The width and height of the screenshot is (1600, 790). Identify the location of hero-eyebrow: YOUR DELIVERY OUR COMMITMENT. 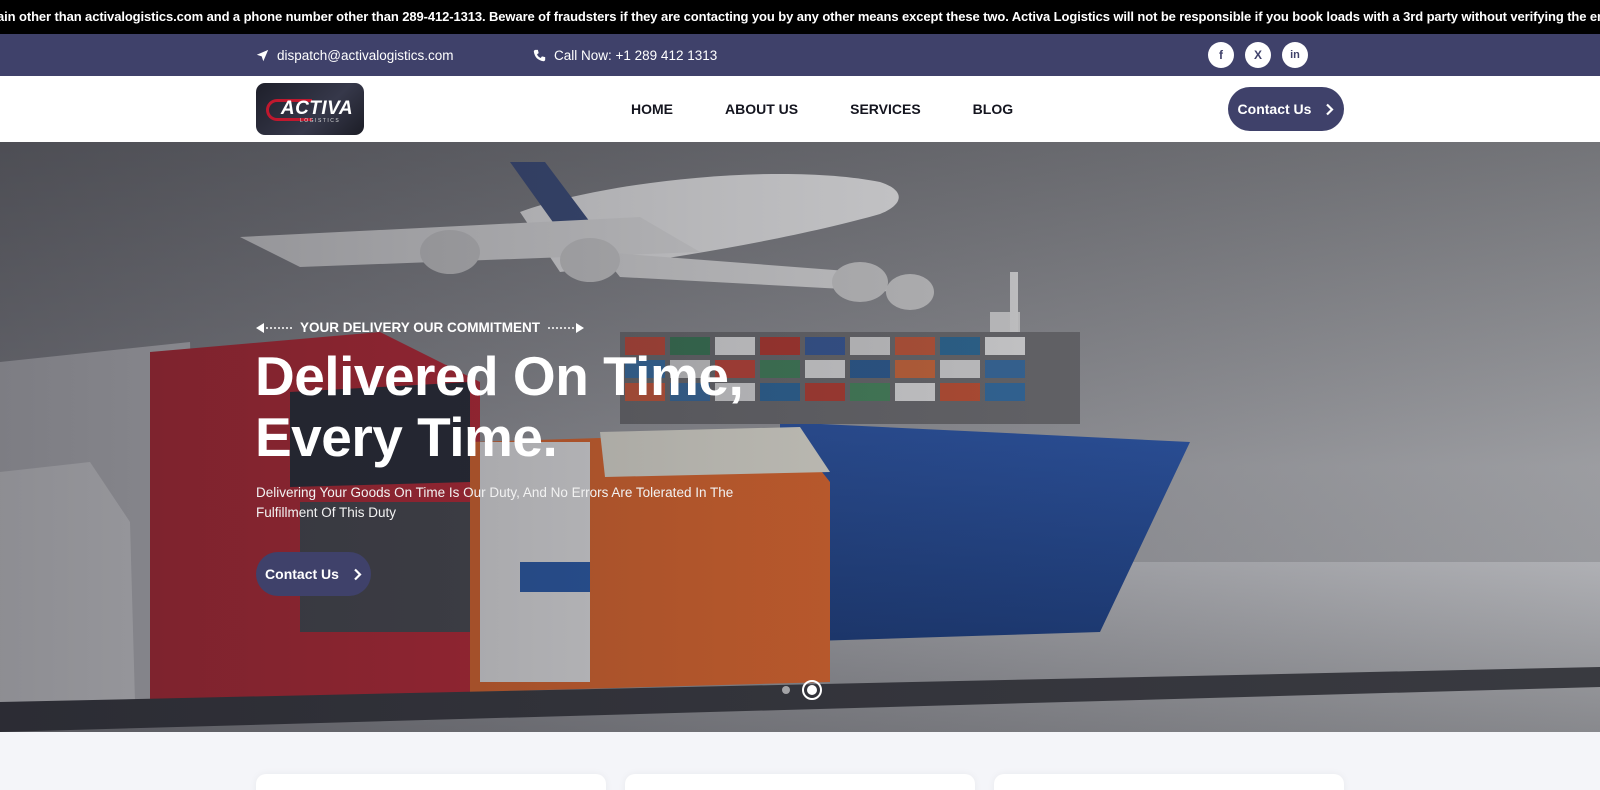
(420, 327).